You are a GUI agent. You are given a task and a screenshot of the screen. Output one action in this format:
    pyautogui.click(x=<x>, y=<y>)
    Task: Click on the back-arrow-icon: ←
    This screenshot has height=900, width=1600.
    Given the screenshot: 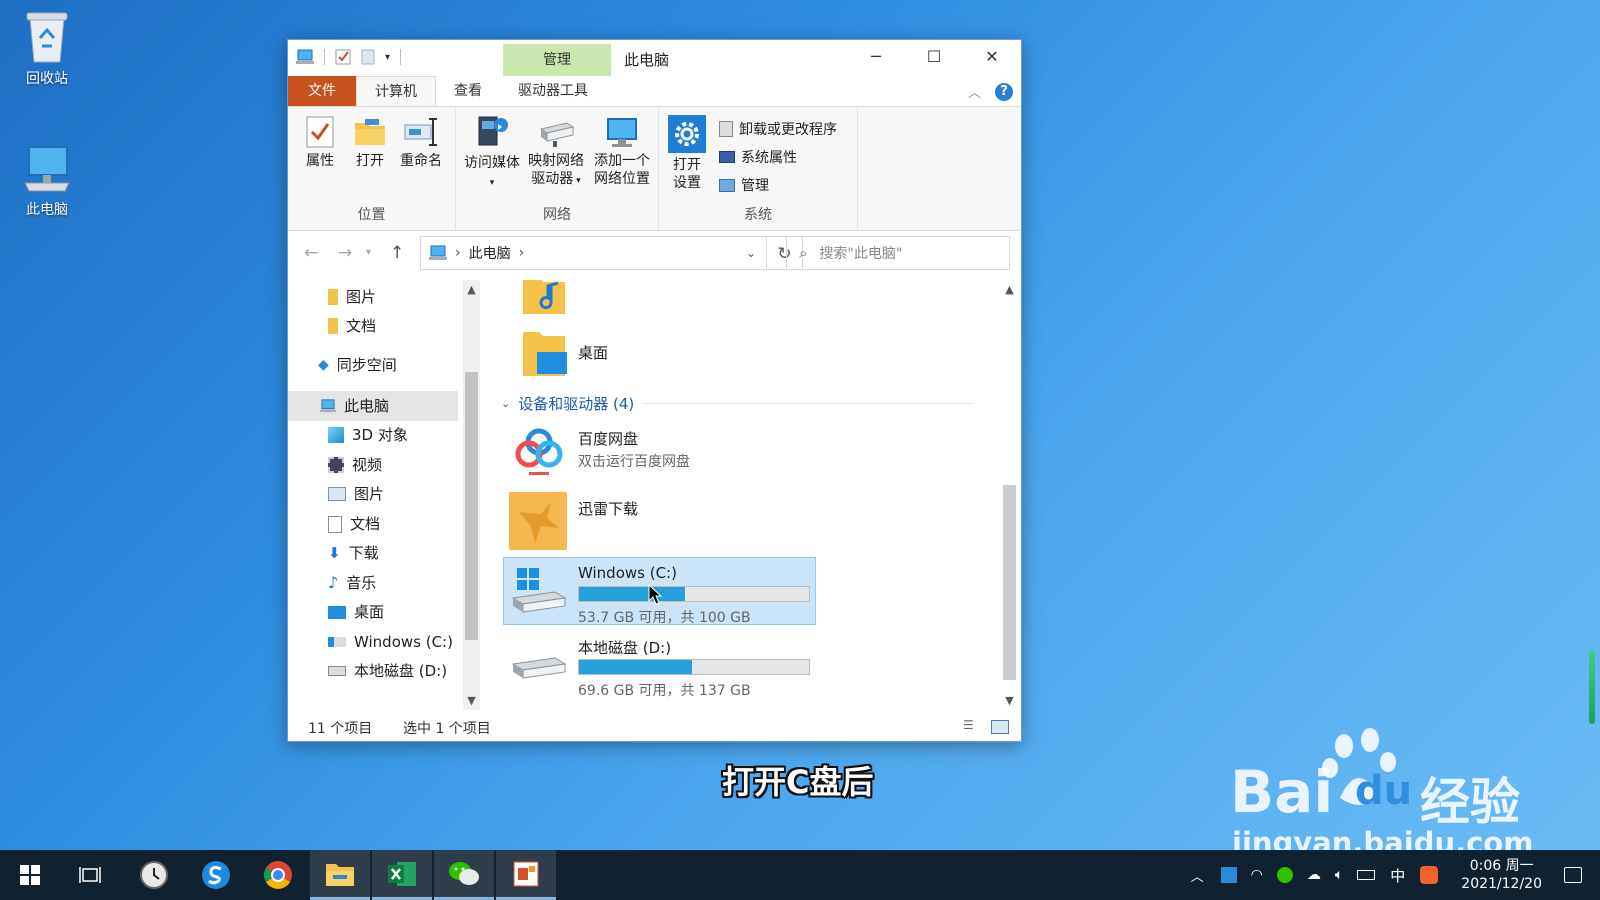 What is the action you would take?
    pyautogui.click(x=311, y=253)
    